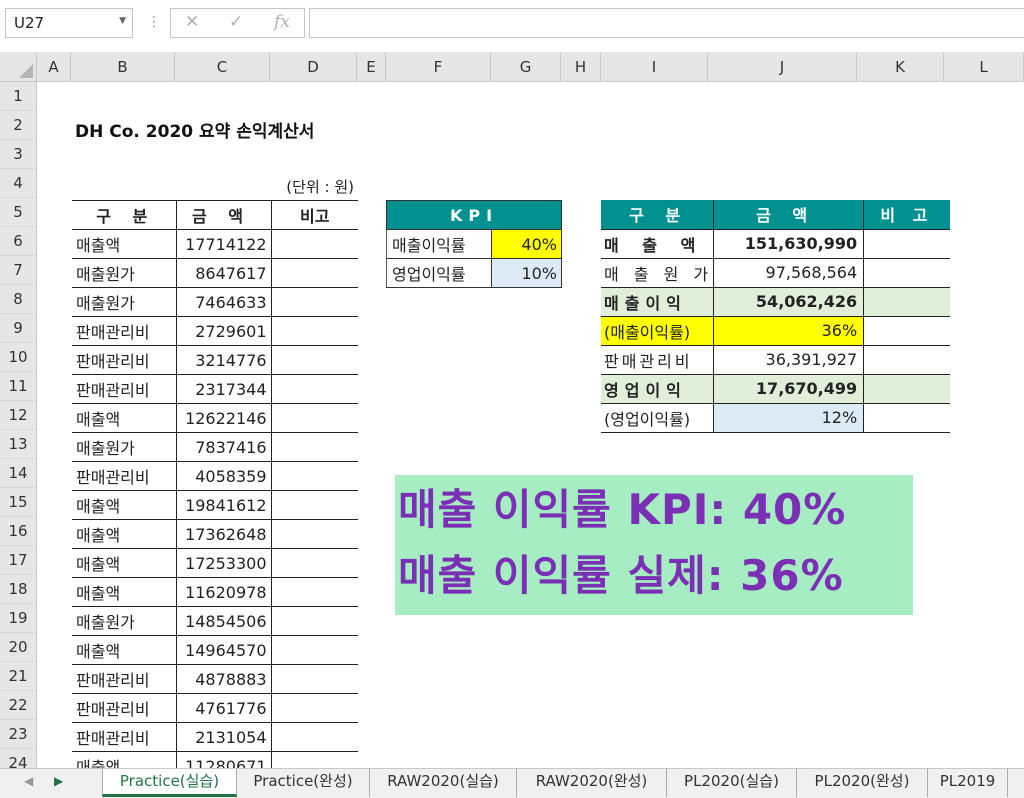 The image size is (1024, 798). What do you see at coordinates (592, 783) in the screenshot?
I see `tab-raw2020-complete: RAW2020(완성)` at bounding box center [592, 783].